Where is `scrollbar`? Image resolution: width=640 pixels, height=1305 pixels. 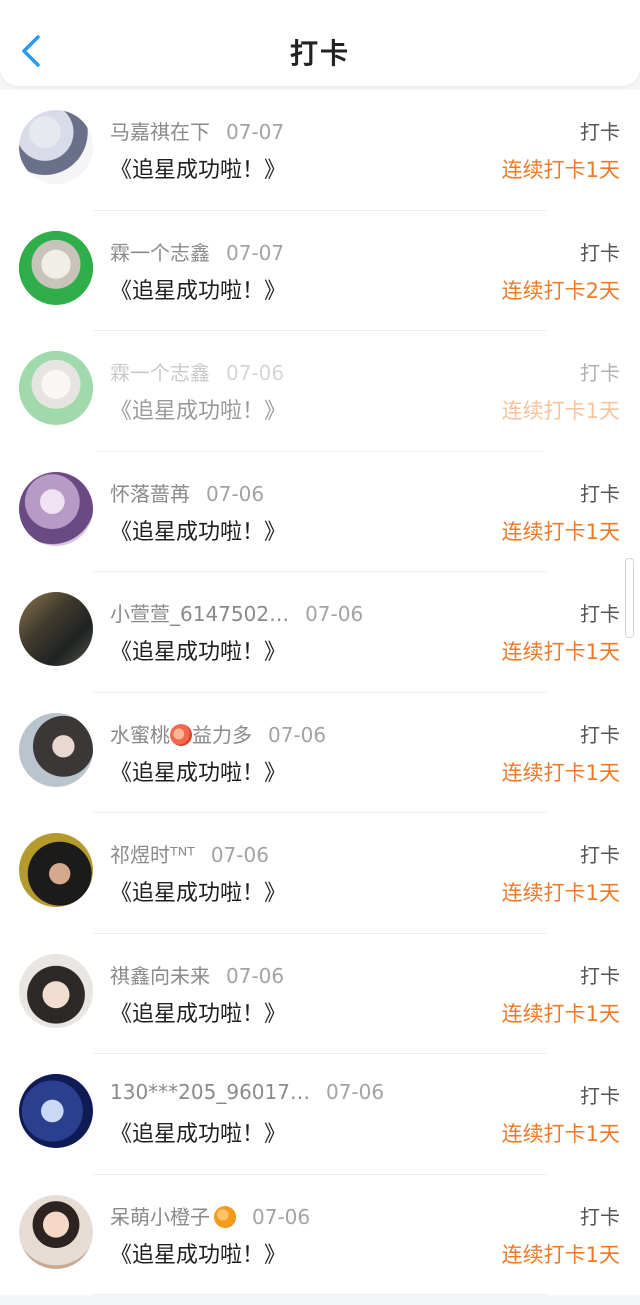
scrollbar is located at coordinates (629, 598).